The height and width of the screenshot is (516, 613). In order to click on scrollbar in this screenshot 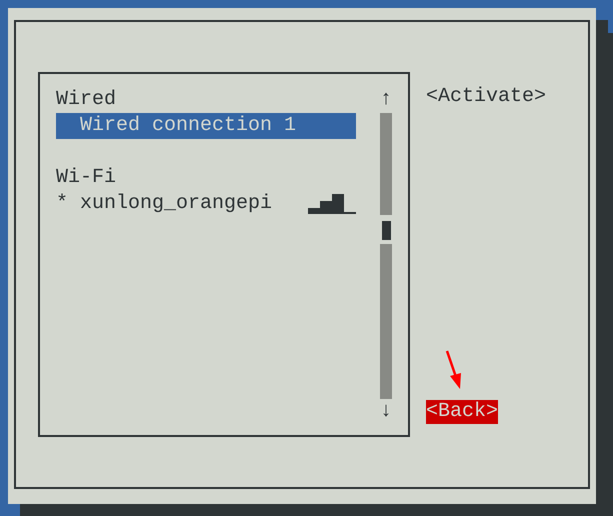, I will do `click(386, 256)`.